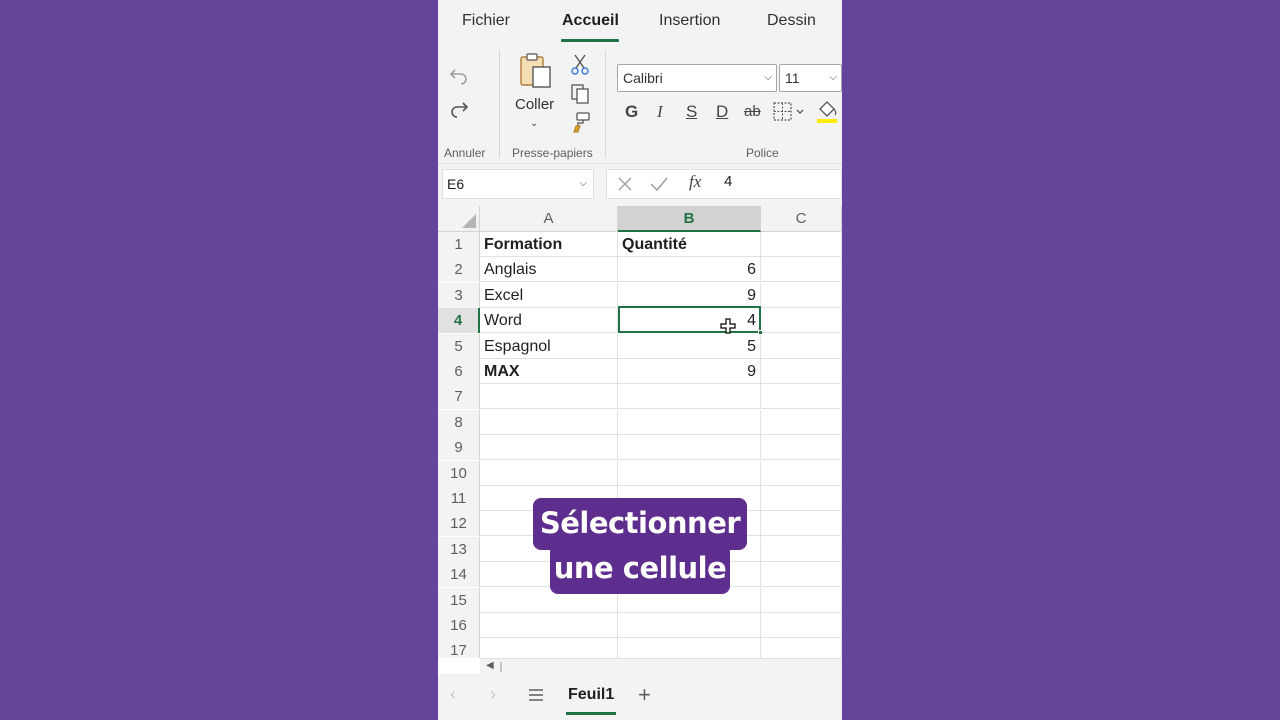 The image size is (1280, 720). I want to click on cell-c7, so click(801, 396).